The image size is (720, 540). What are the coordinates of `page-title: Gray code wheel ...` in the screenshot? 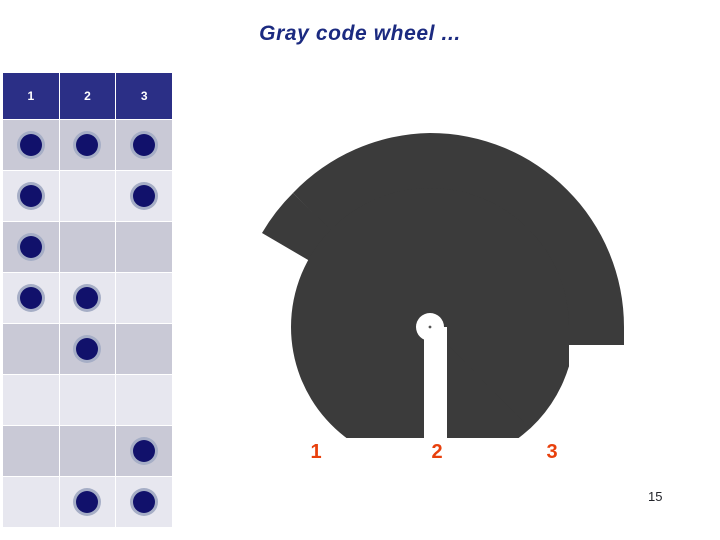 It's located at (360, 33).